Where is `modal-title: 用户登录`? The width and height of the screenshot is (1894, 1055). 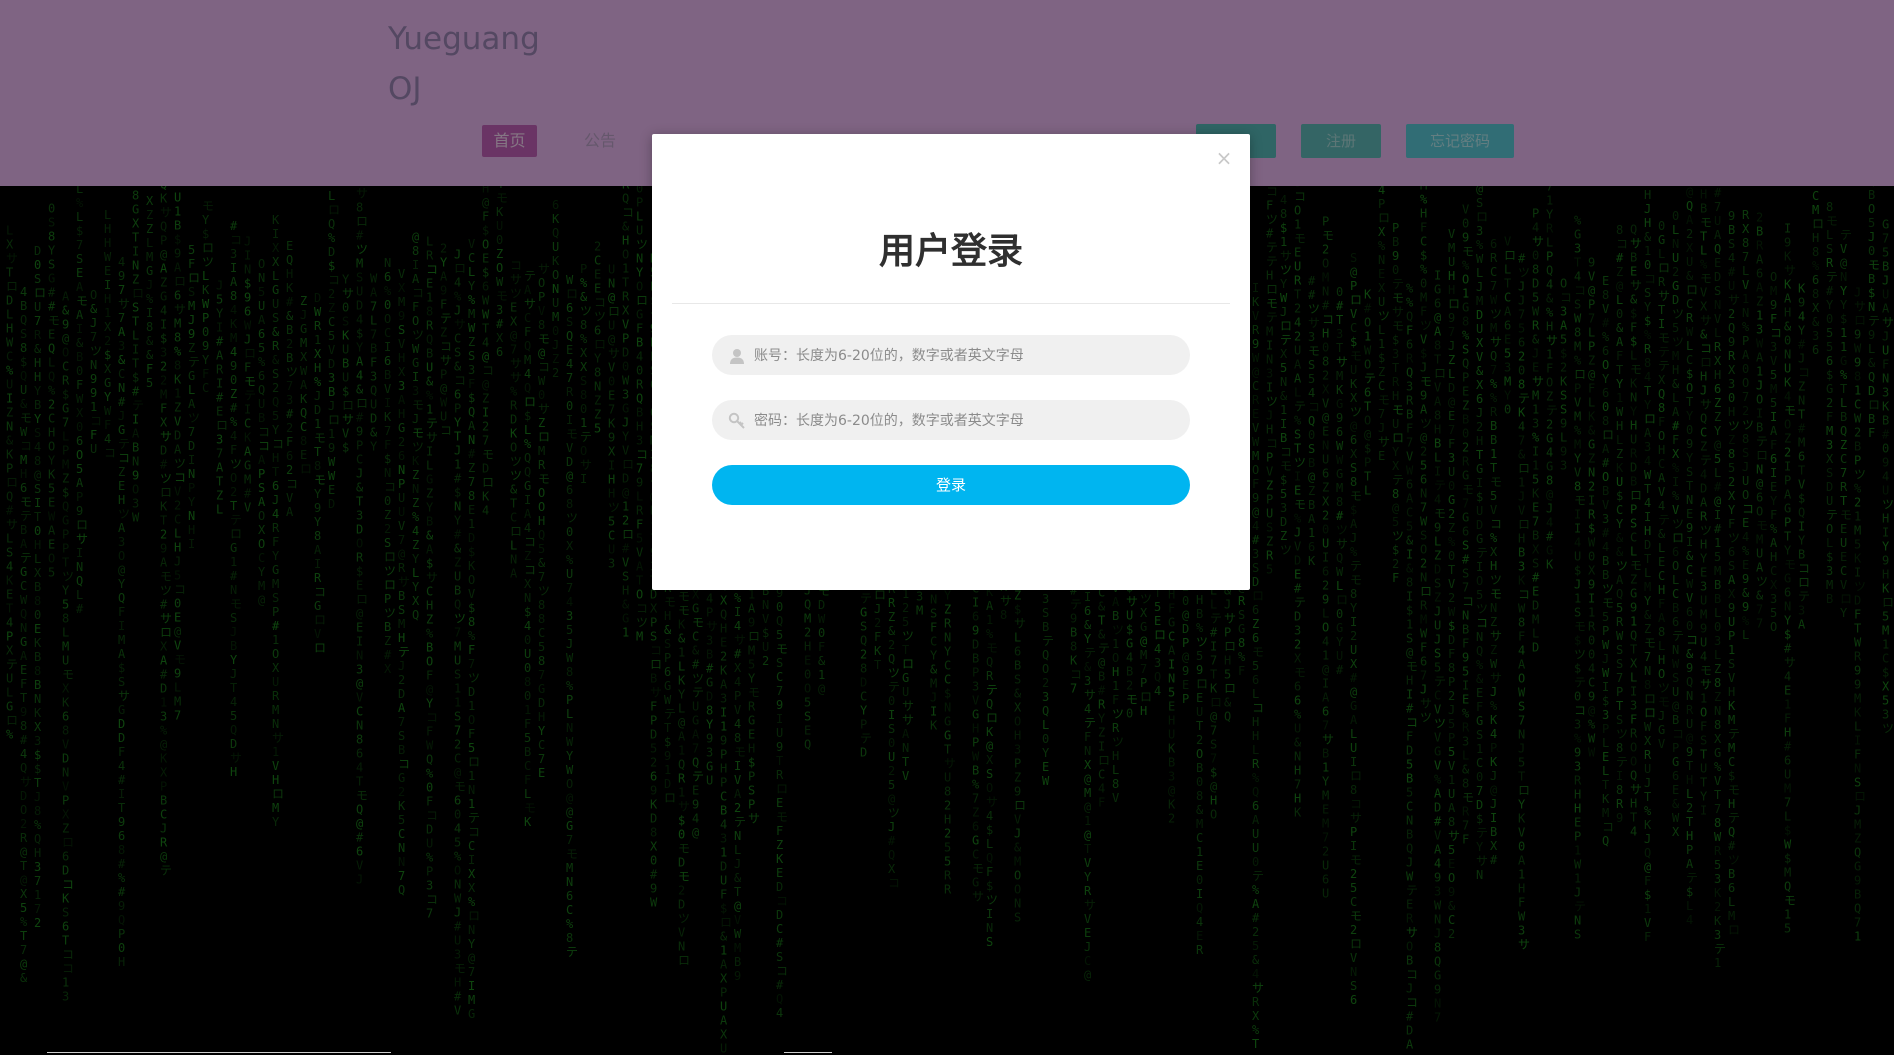 modal-title: 用户登录 is located at coordinates (951, 248).